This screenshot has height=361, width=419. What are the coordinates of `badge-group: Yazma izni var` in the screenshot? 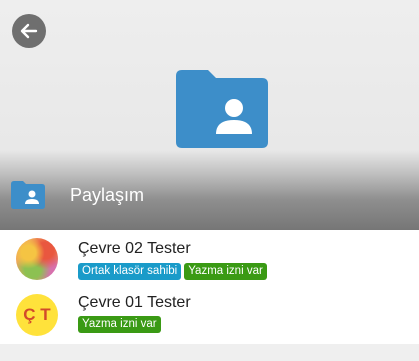 It's located at (119, 324).